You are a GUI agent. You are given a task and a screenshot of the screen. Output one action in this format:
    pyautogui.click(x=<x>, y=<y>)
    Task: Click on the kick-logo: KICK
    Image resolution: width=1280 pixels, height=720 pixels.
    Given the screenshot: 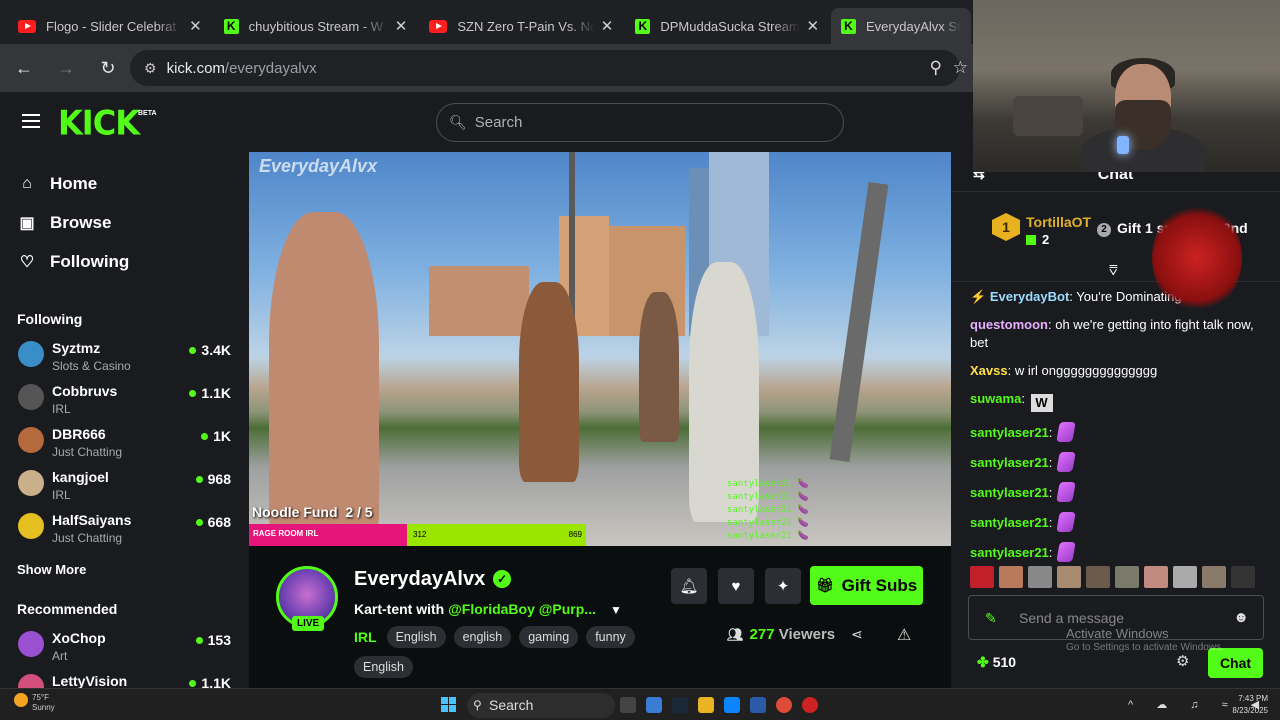 What is the action you would take?
    pyautogui.click(x=99, y=123)
    